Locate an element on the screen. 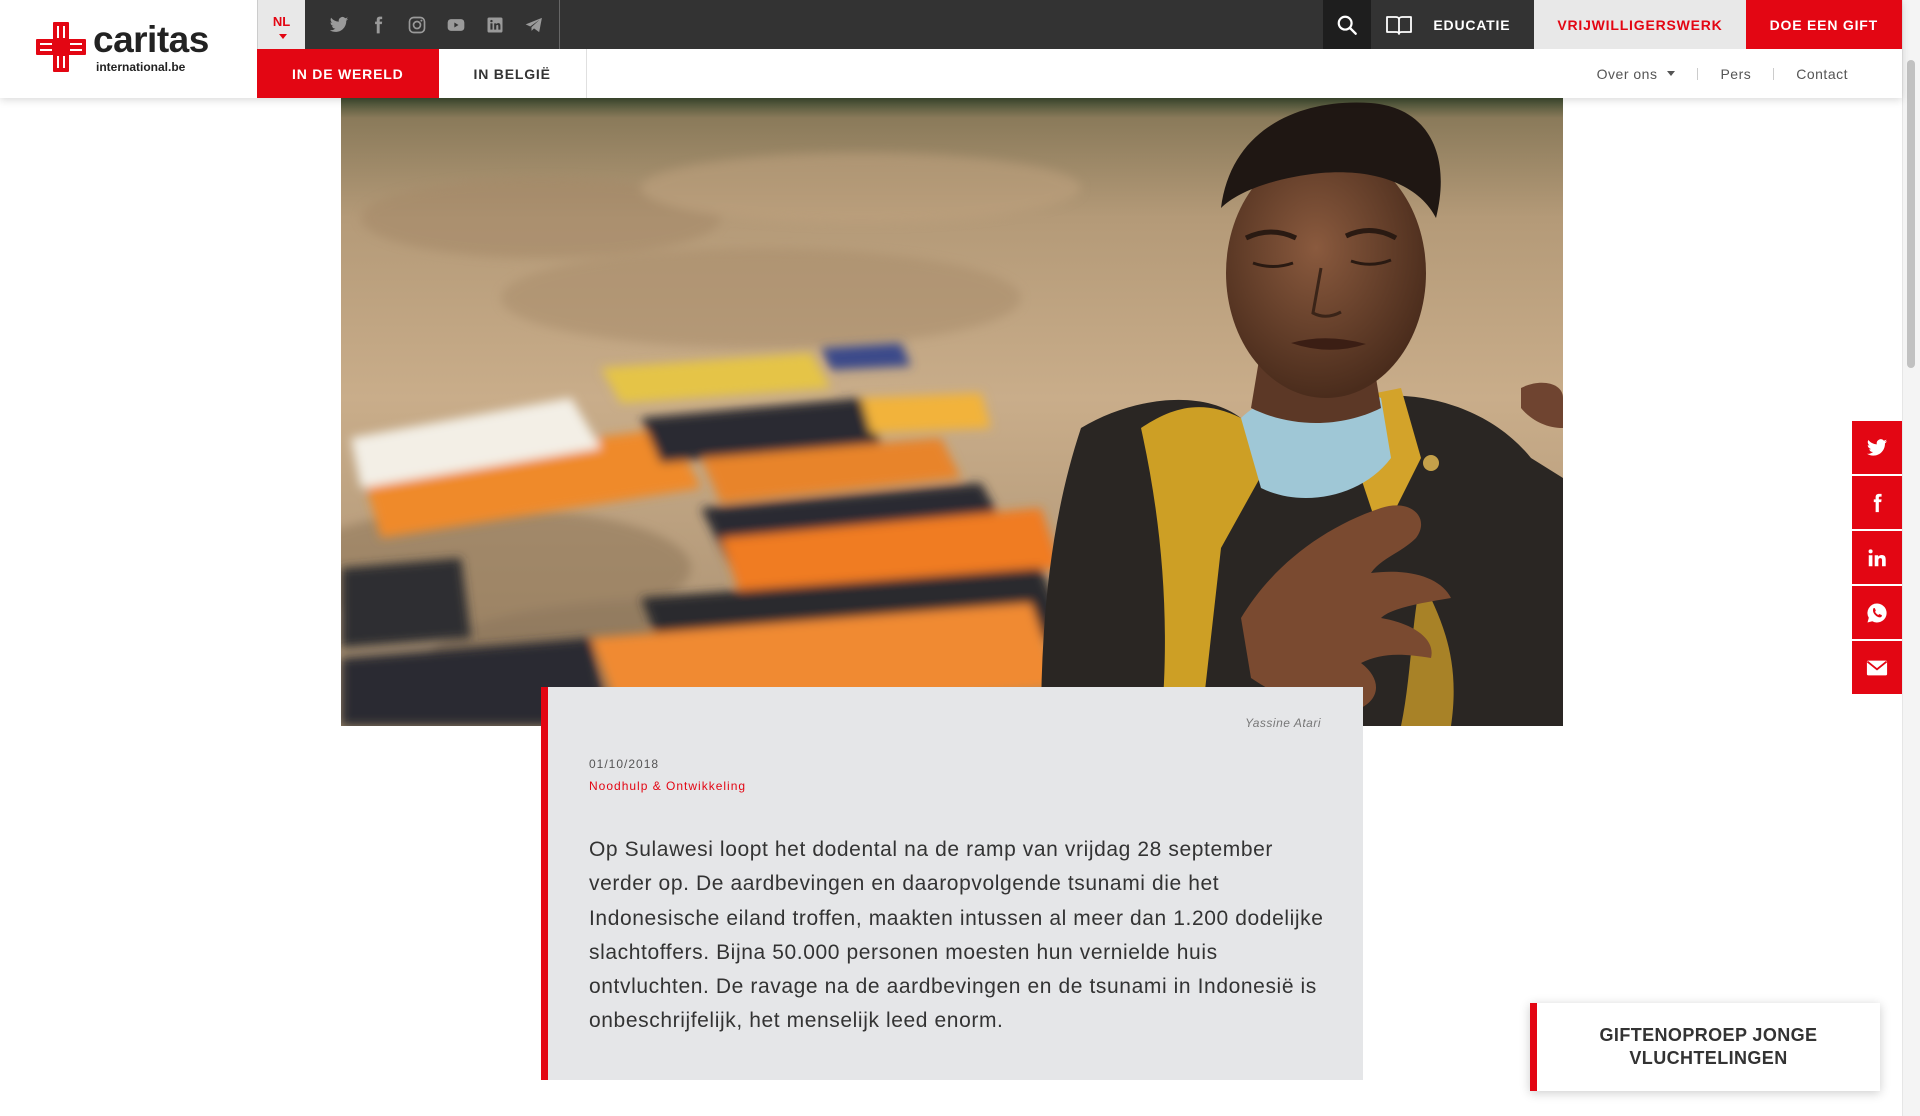  main-nav: IN DE WERELD IN BELGIË is located at coordinates (422, 73).